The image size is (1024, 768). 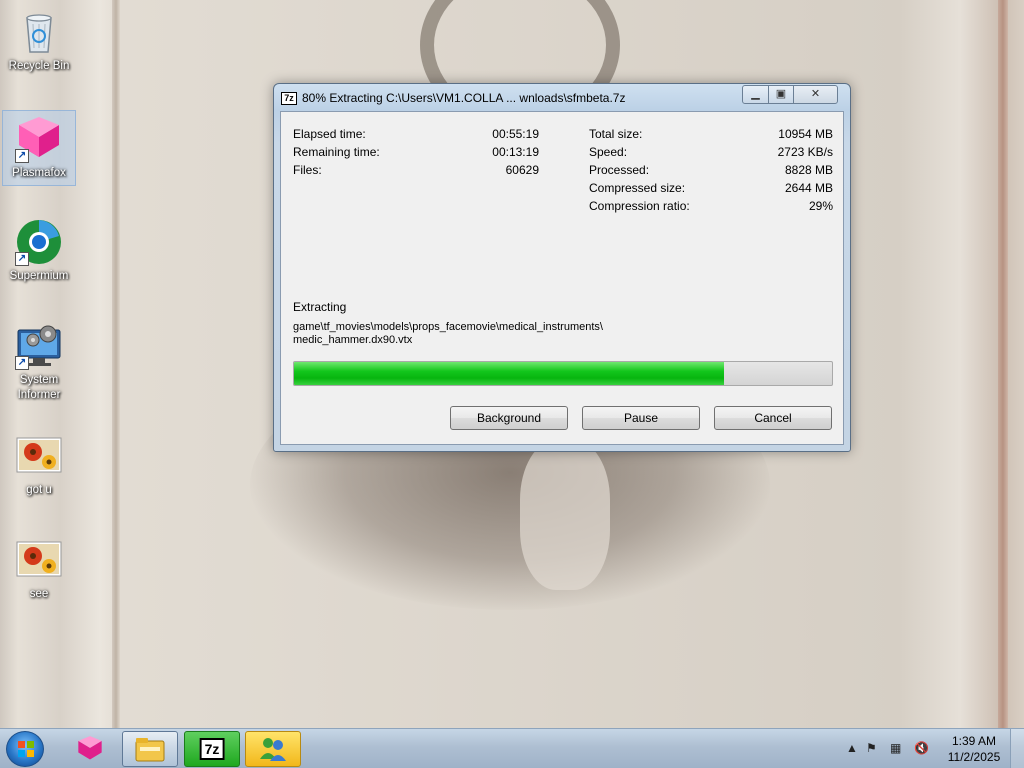 I want to click on file-explorer-icon, so click(x=150, y=750).